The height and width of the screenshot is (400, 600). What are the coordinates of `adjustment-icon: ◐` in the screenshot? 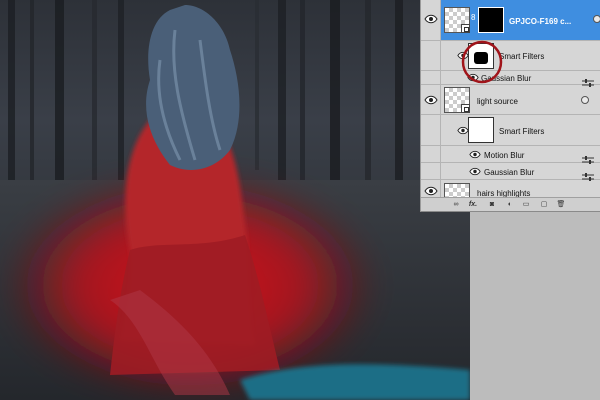 It's located at (510, 205).